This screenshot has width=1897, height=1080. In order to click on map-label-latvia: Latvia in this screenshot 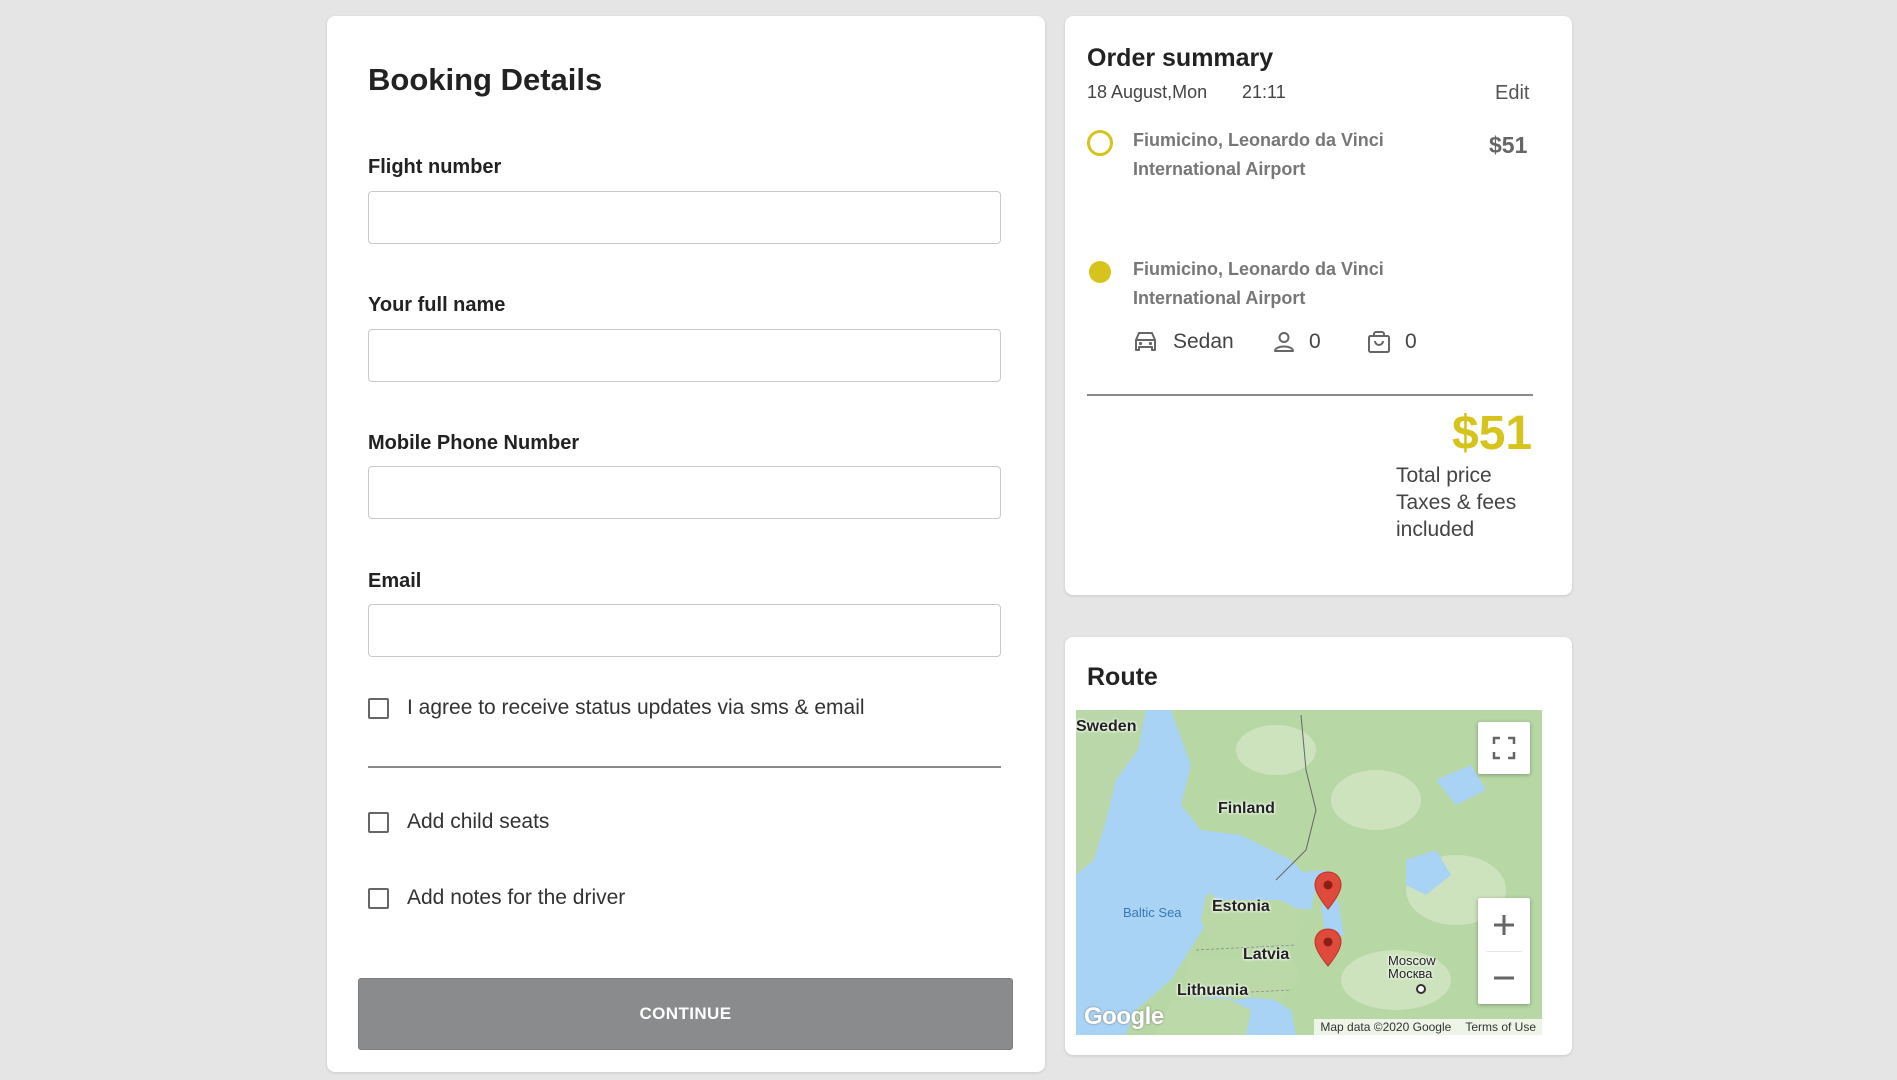, I will do `click(1266, 954)`.